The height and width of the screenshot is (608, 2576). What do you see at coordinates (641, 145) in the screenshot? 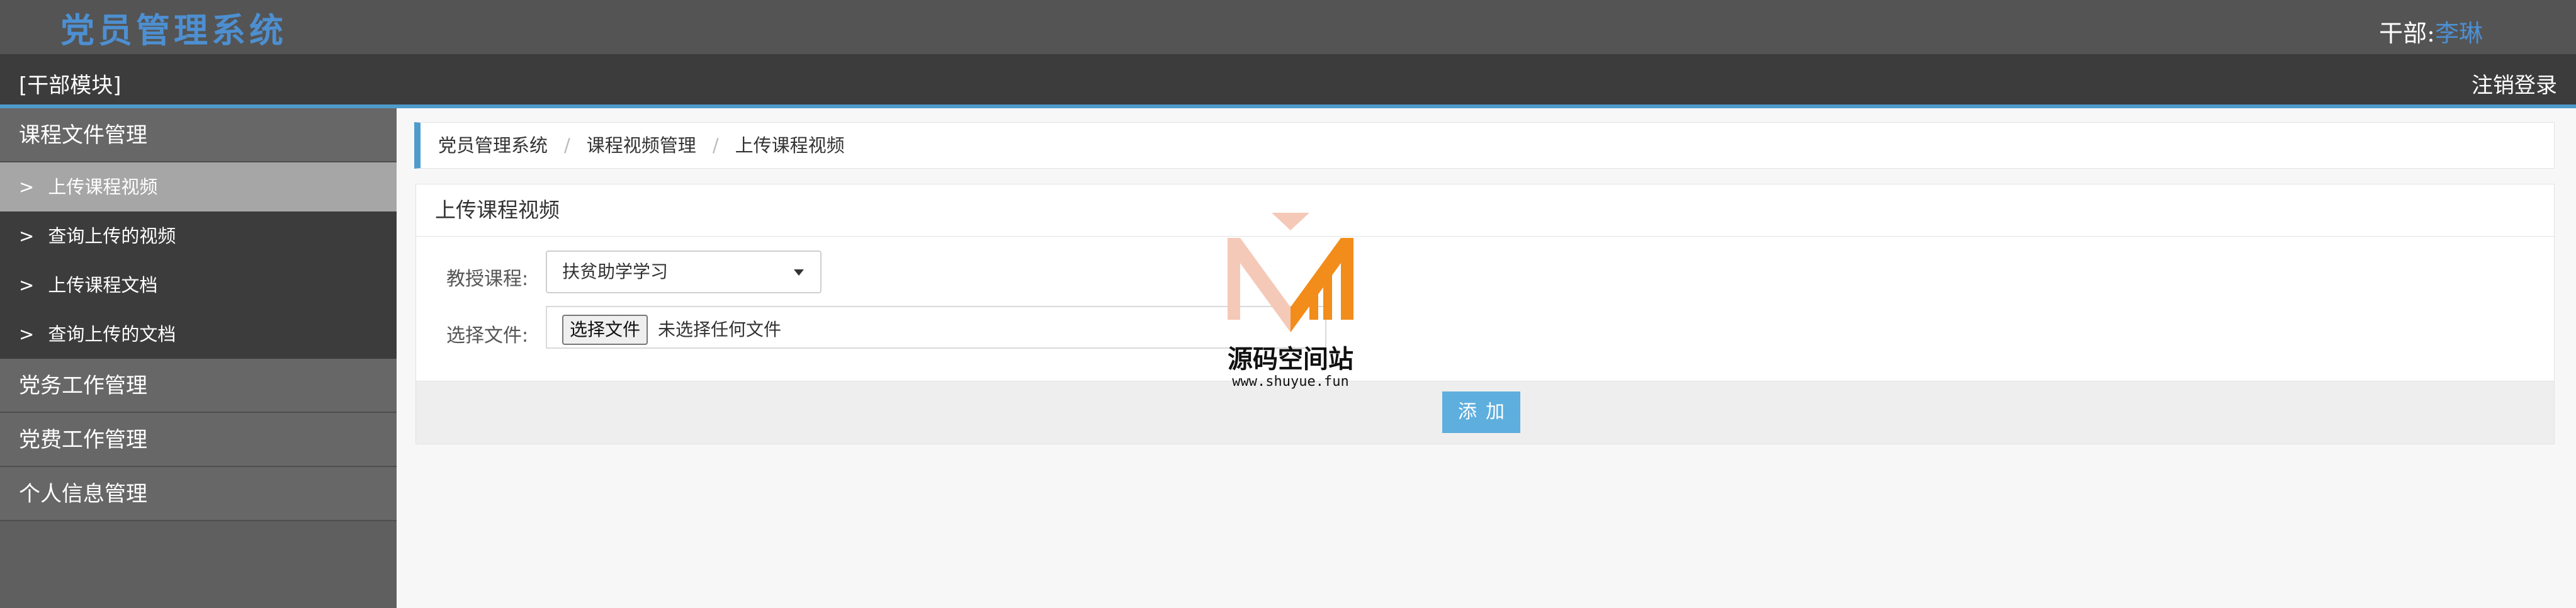
I see `breadcrumb-item-video-mgmt: 课程视频管理` at bounding box center [641, 145].